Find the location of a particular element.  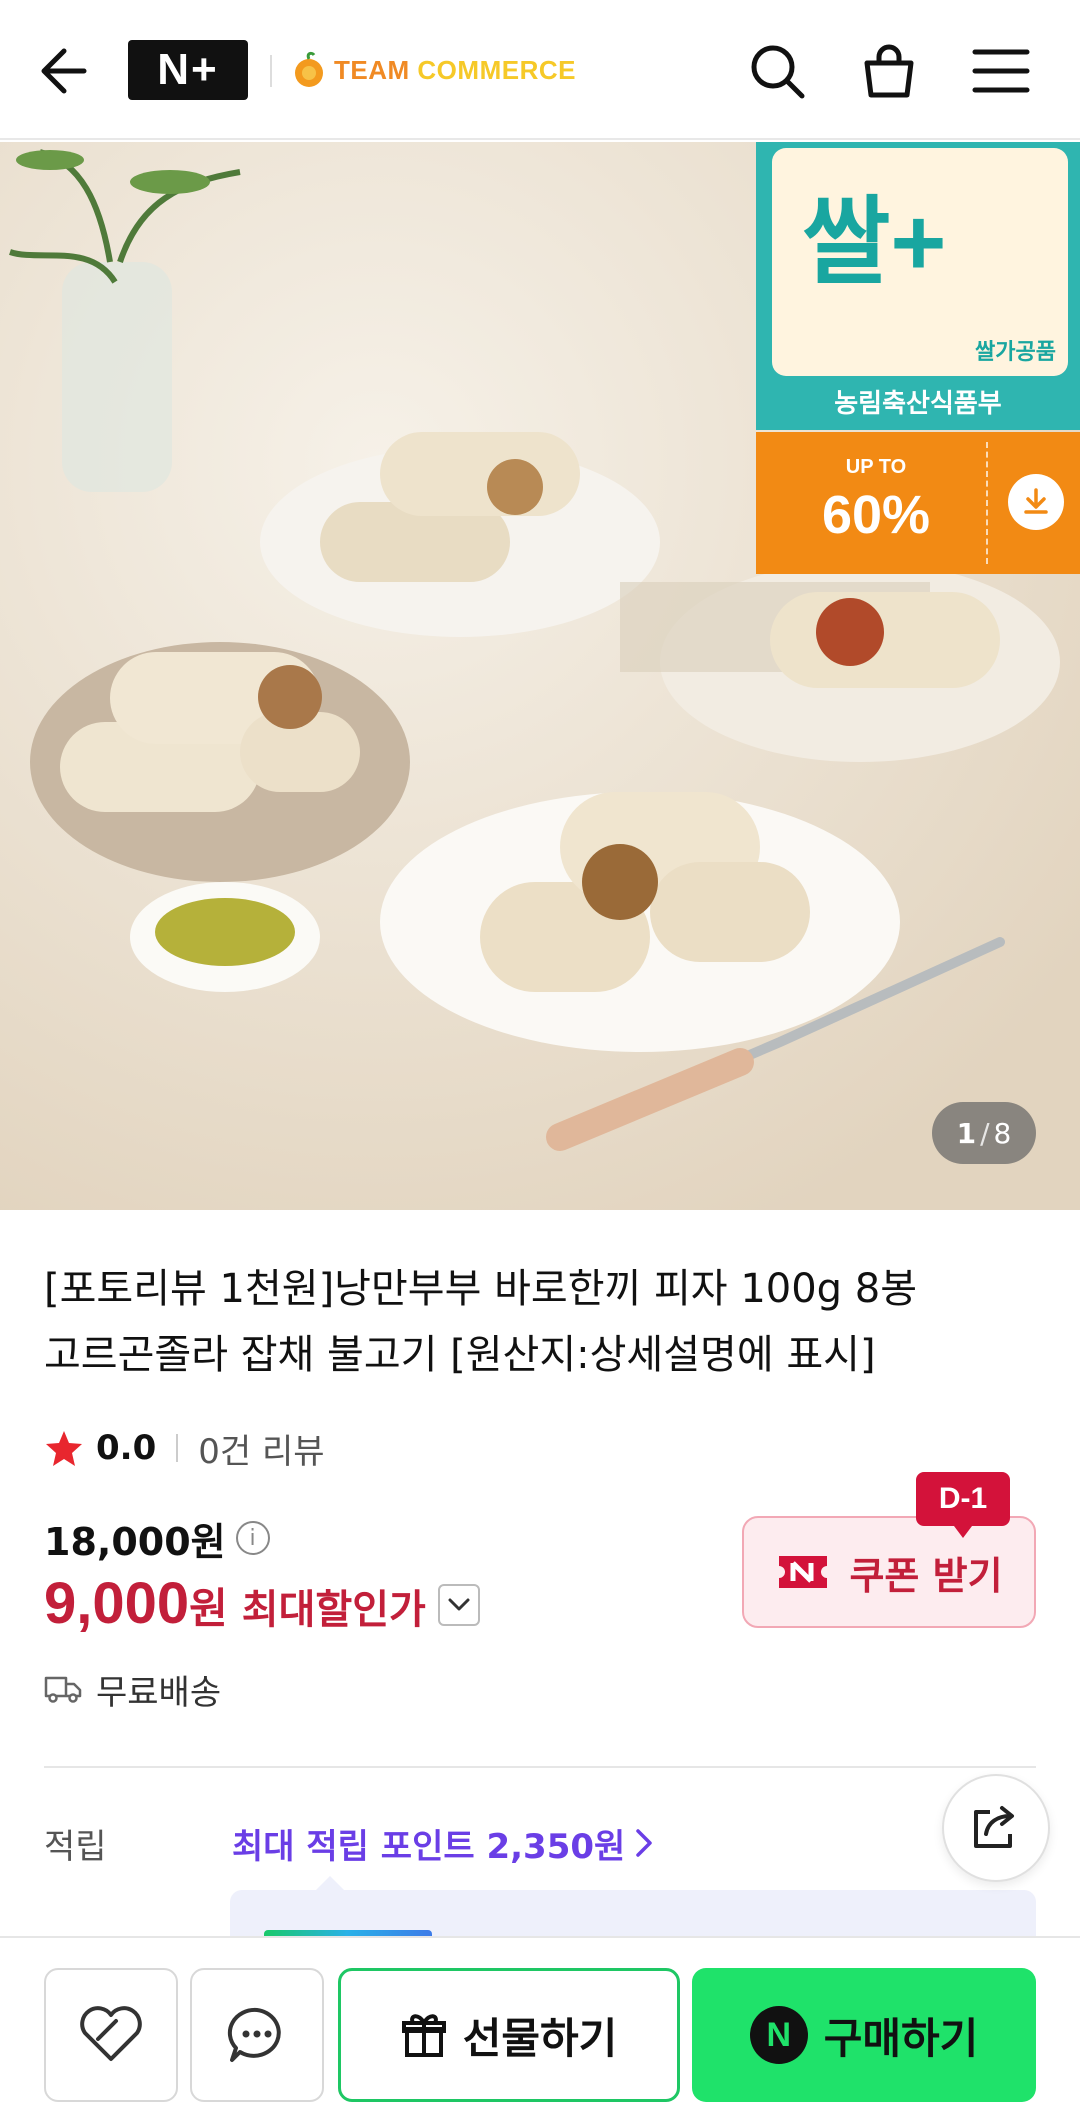

original-price-row: 18,000원 i is located at coordinates (157, 1538).